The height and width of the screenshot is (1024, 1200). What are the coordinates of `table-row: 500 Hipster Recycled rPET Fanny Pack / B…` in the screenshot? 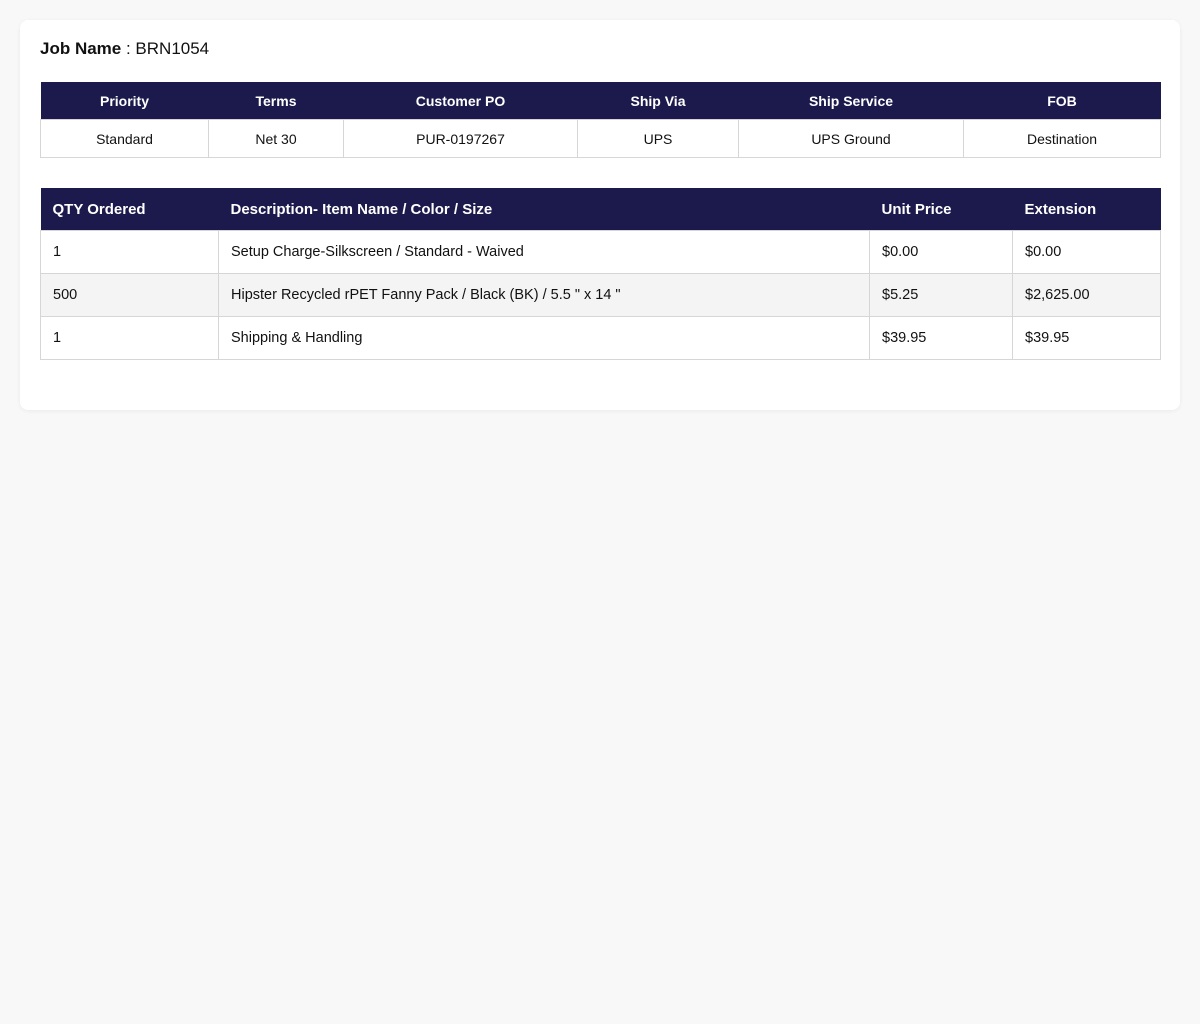 It's located at (600, 295).